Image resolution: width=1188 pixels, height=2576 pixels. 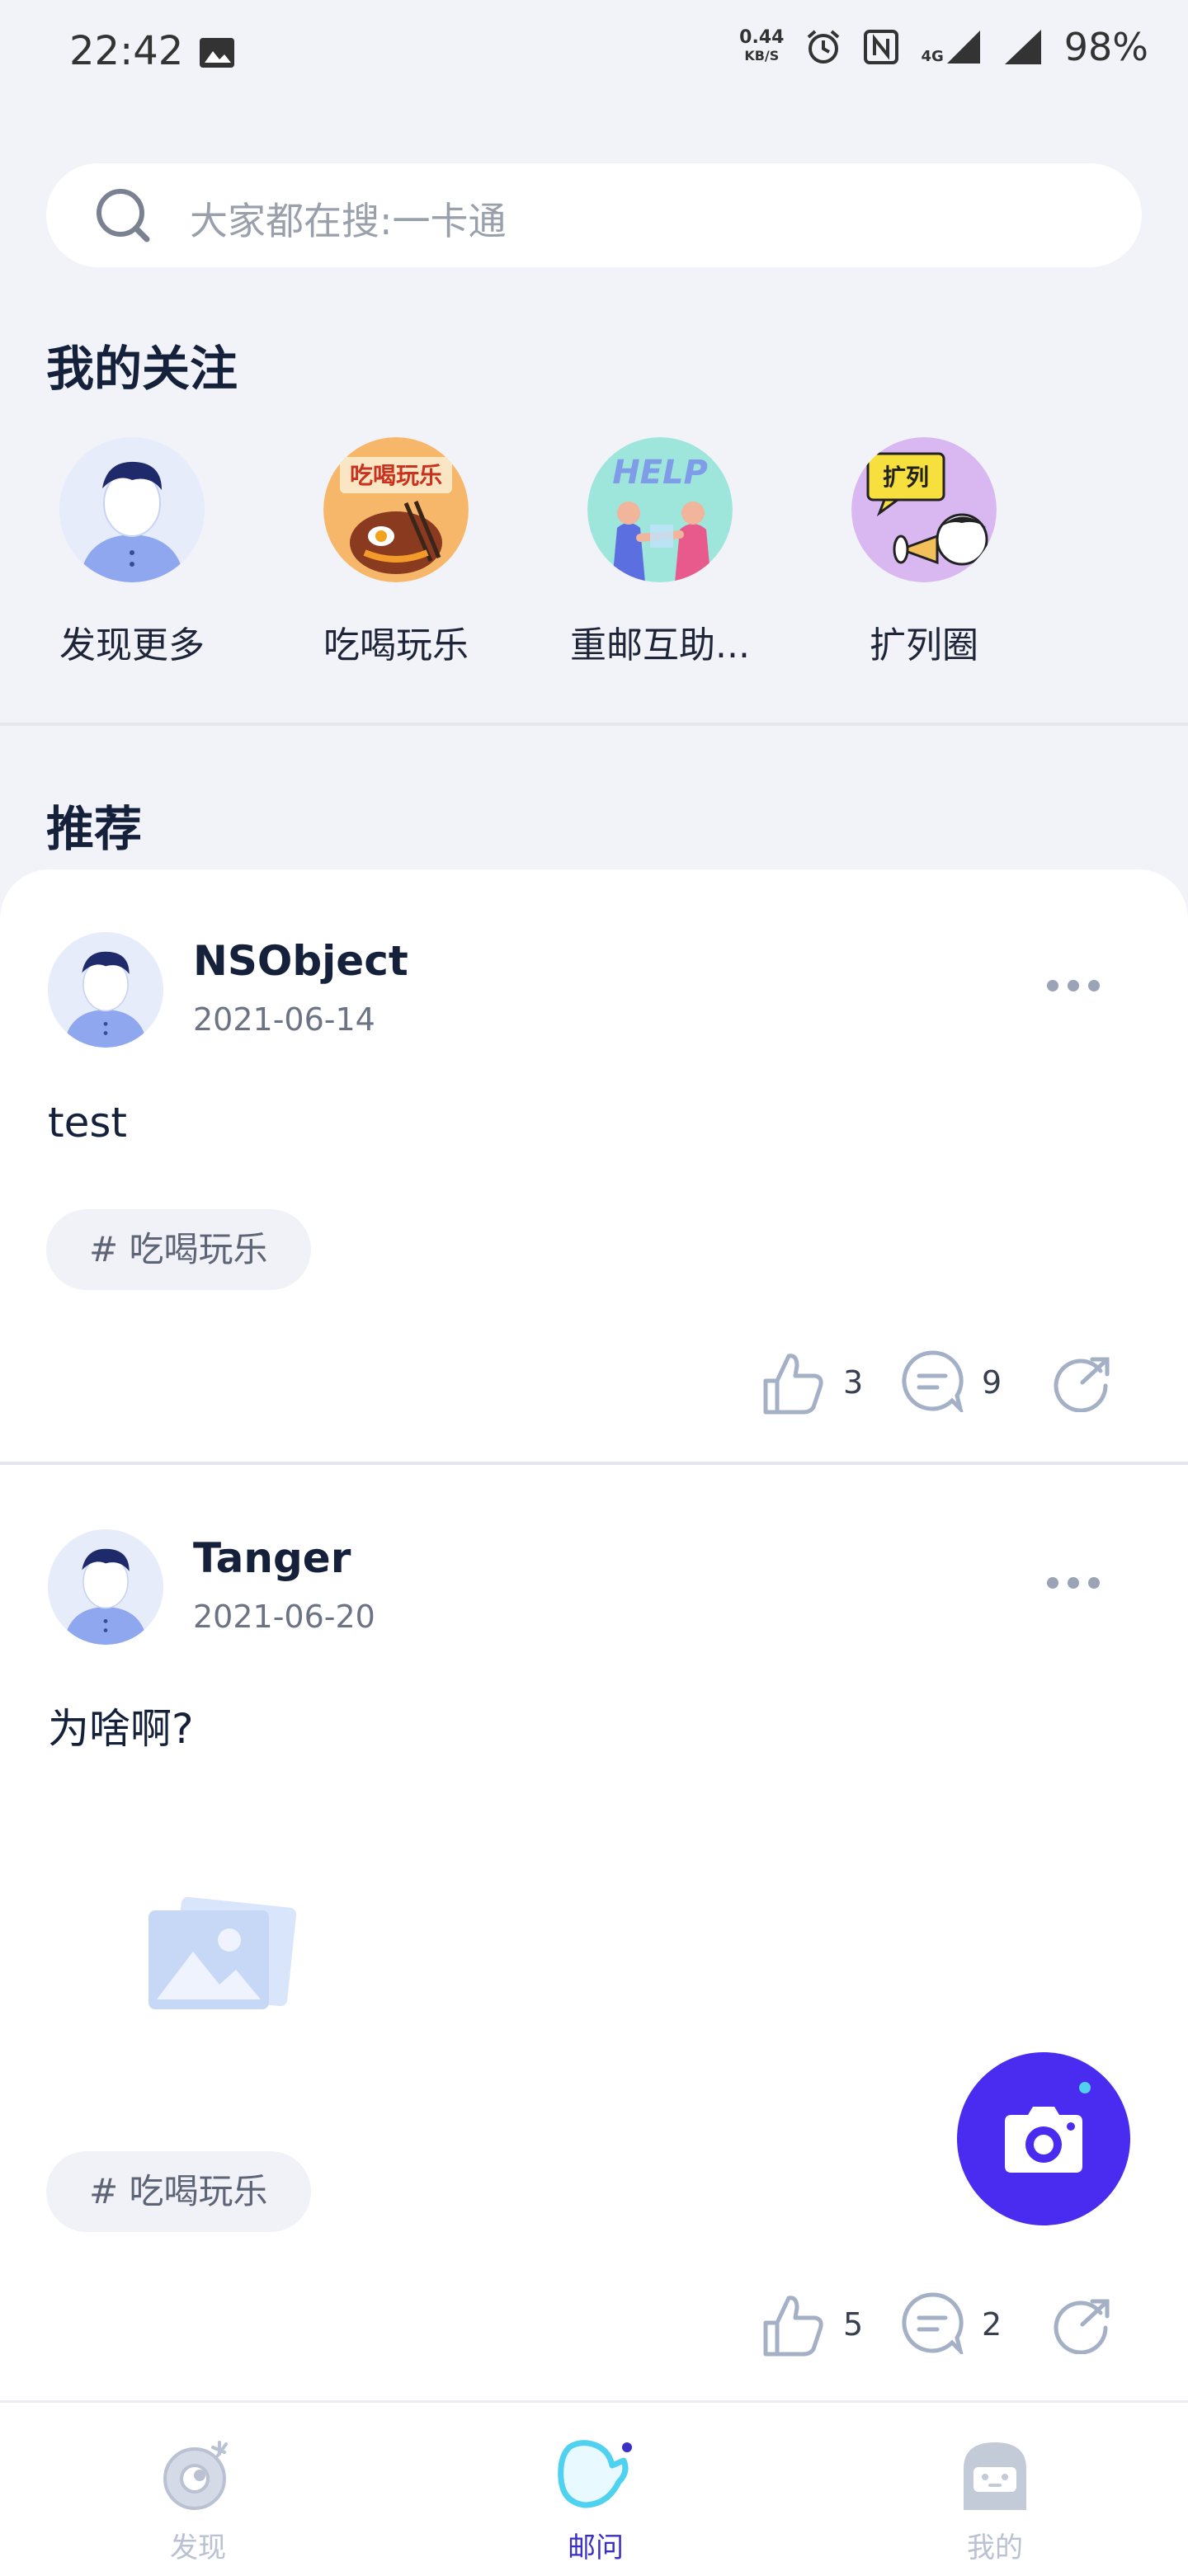 I want to click on signal-4g-icon: 4G, so click(x=951, y=47).